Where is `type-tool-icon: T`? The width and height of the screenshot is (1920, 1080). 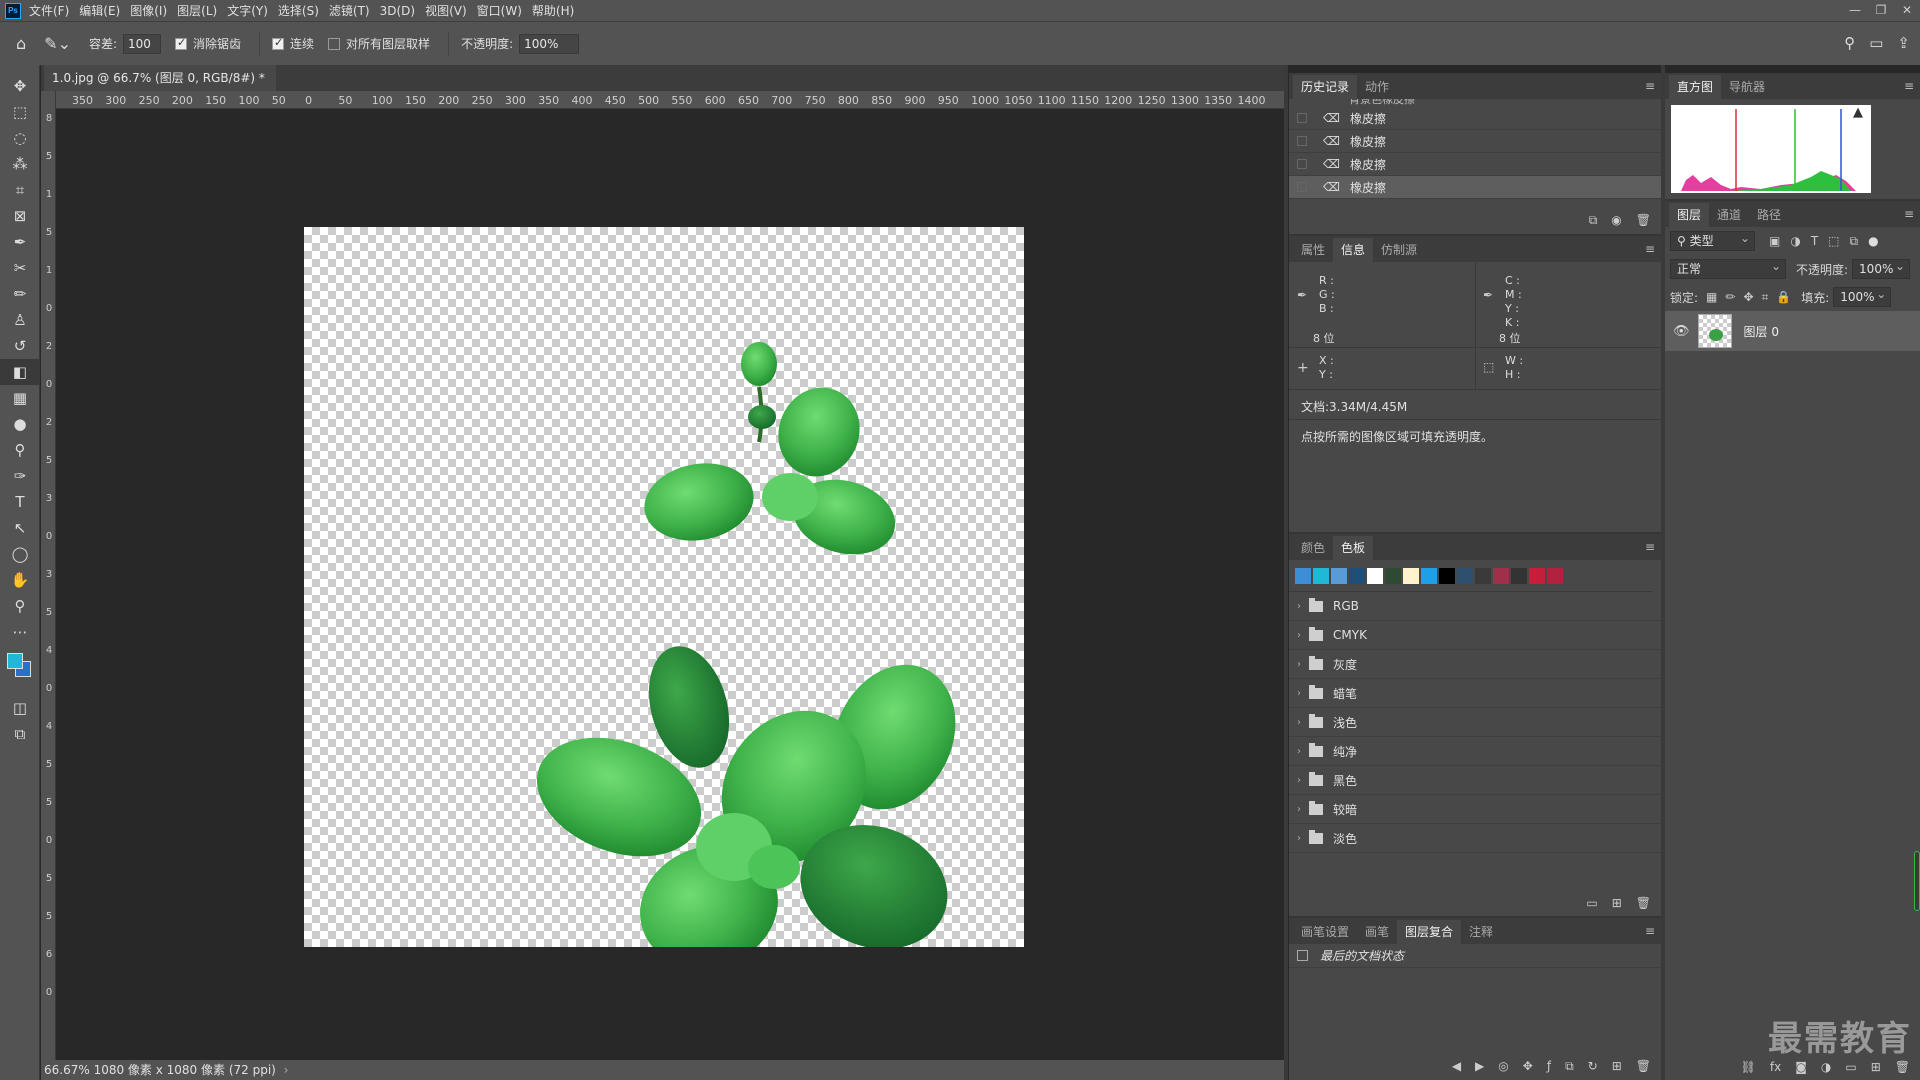 type-tool-icon: T is located at coordinates (20, 502).